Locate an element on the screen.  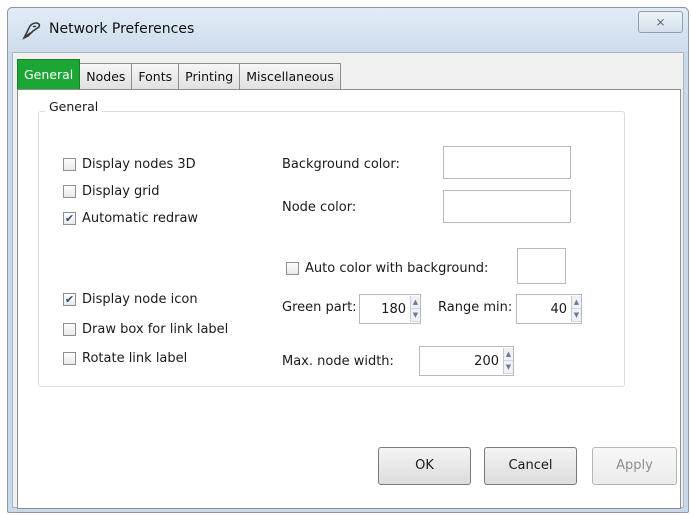
checkbox-label: Auto color with background: is located at coordinates (397, 268).